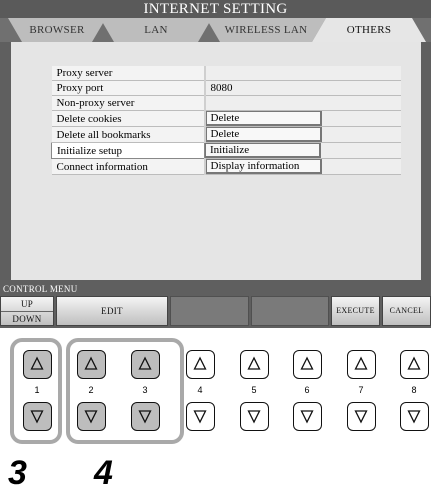  I want to click on setting-row-non-proxy-server: Non-proxy server, so click(226, 103).